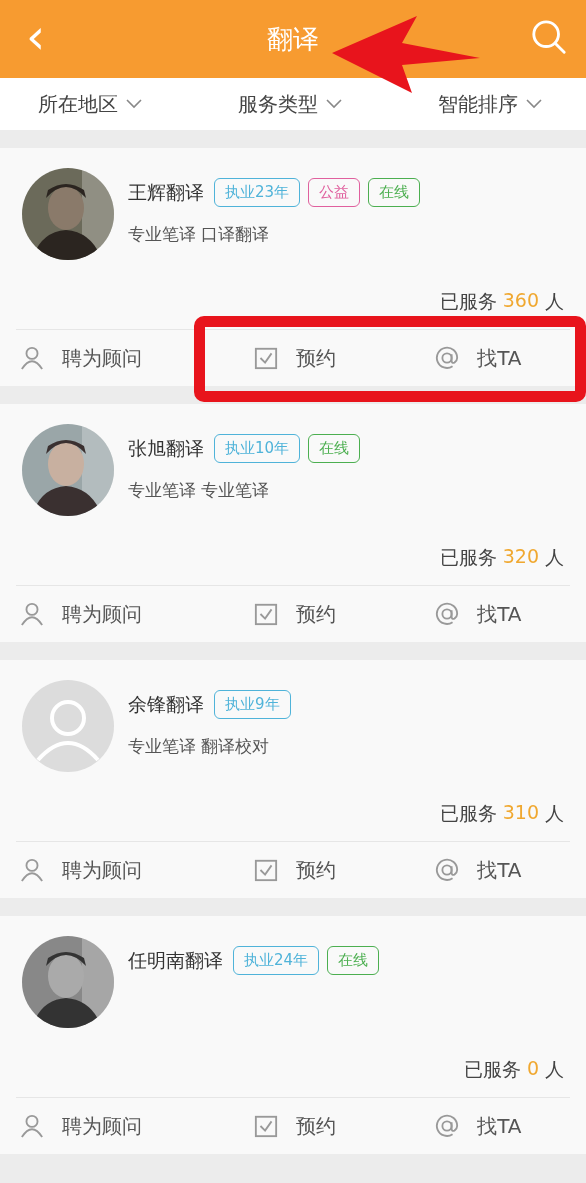  Describe the element at coordinates (68, 726) in the screenshot. I see `default-avatar-icon` at that location.